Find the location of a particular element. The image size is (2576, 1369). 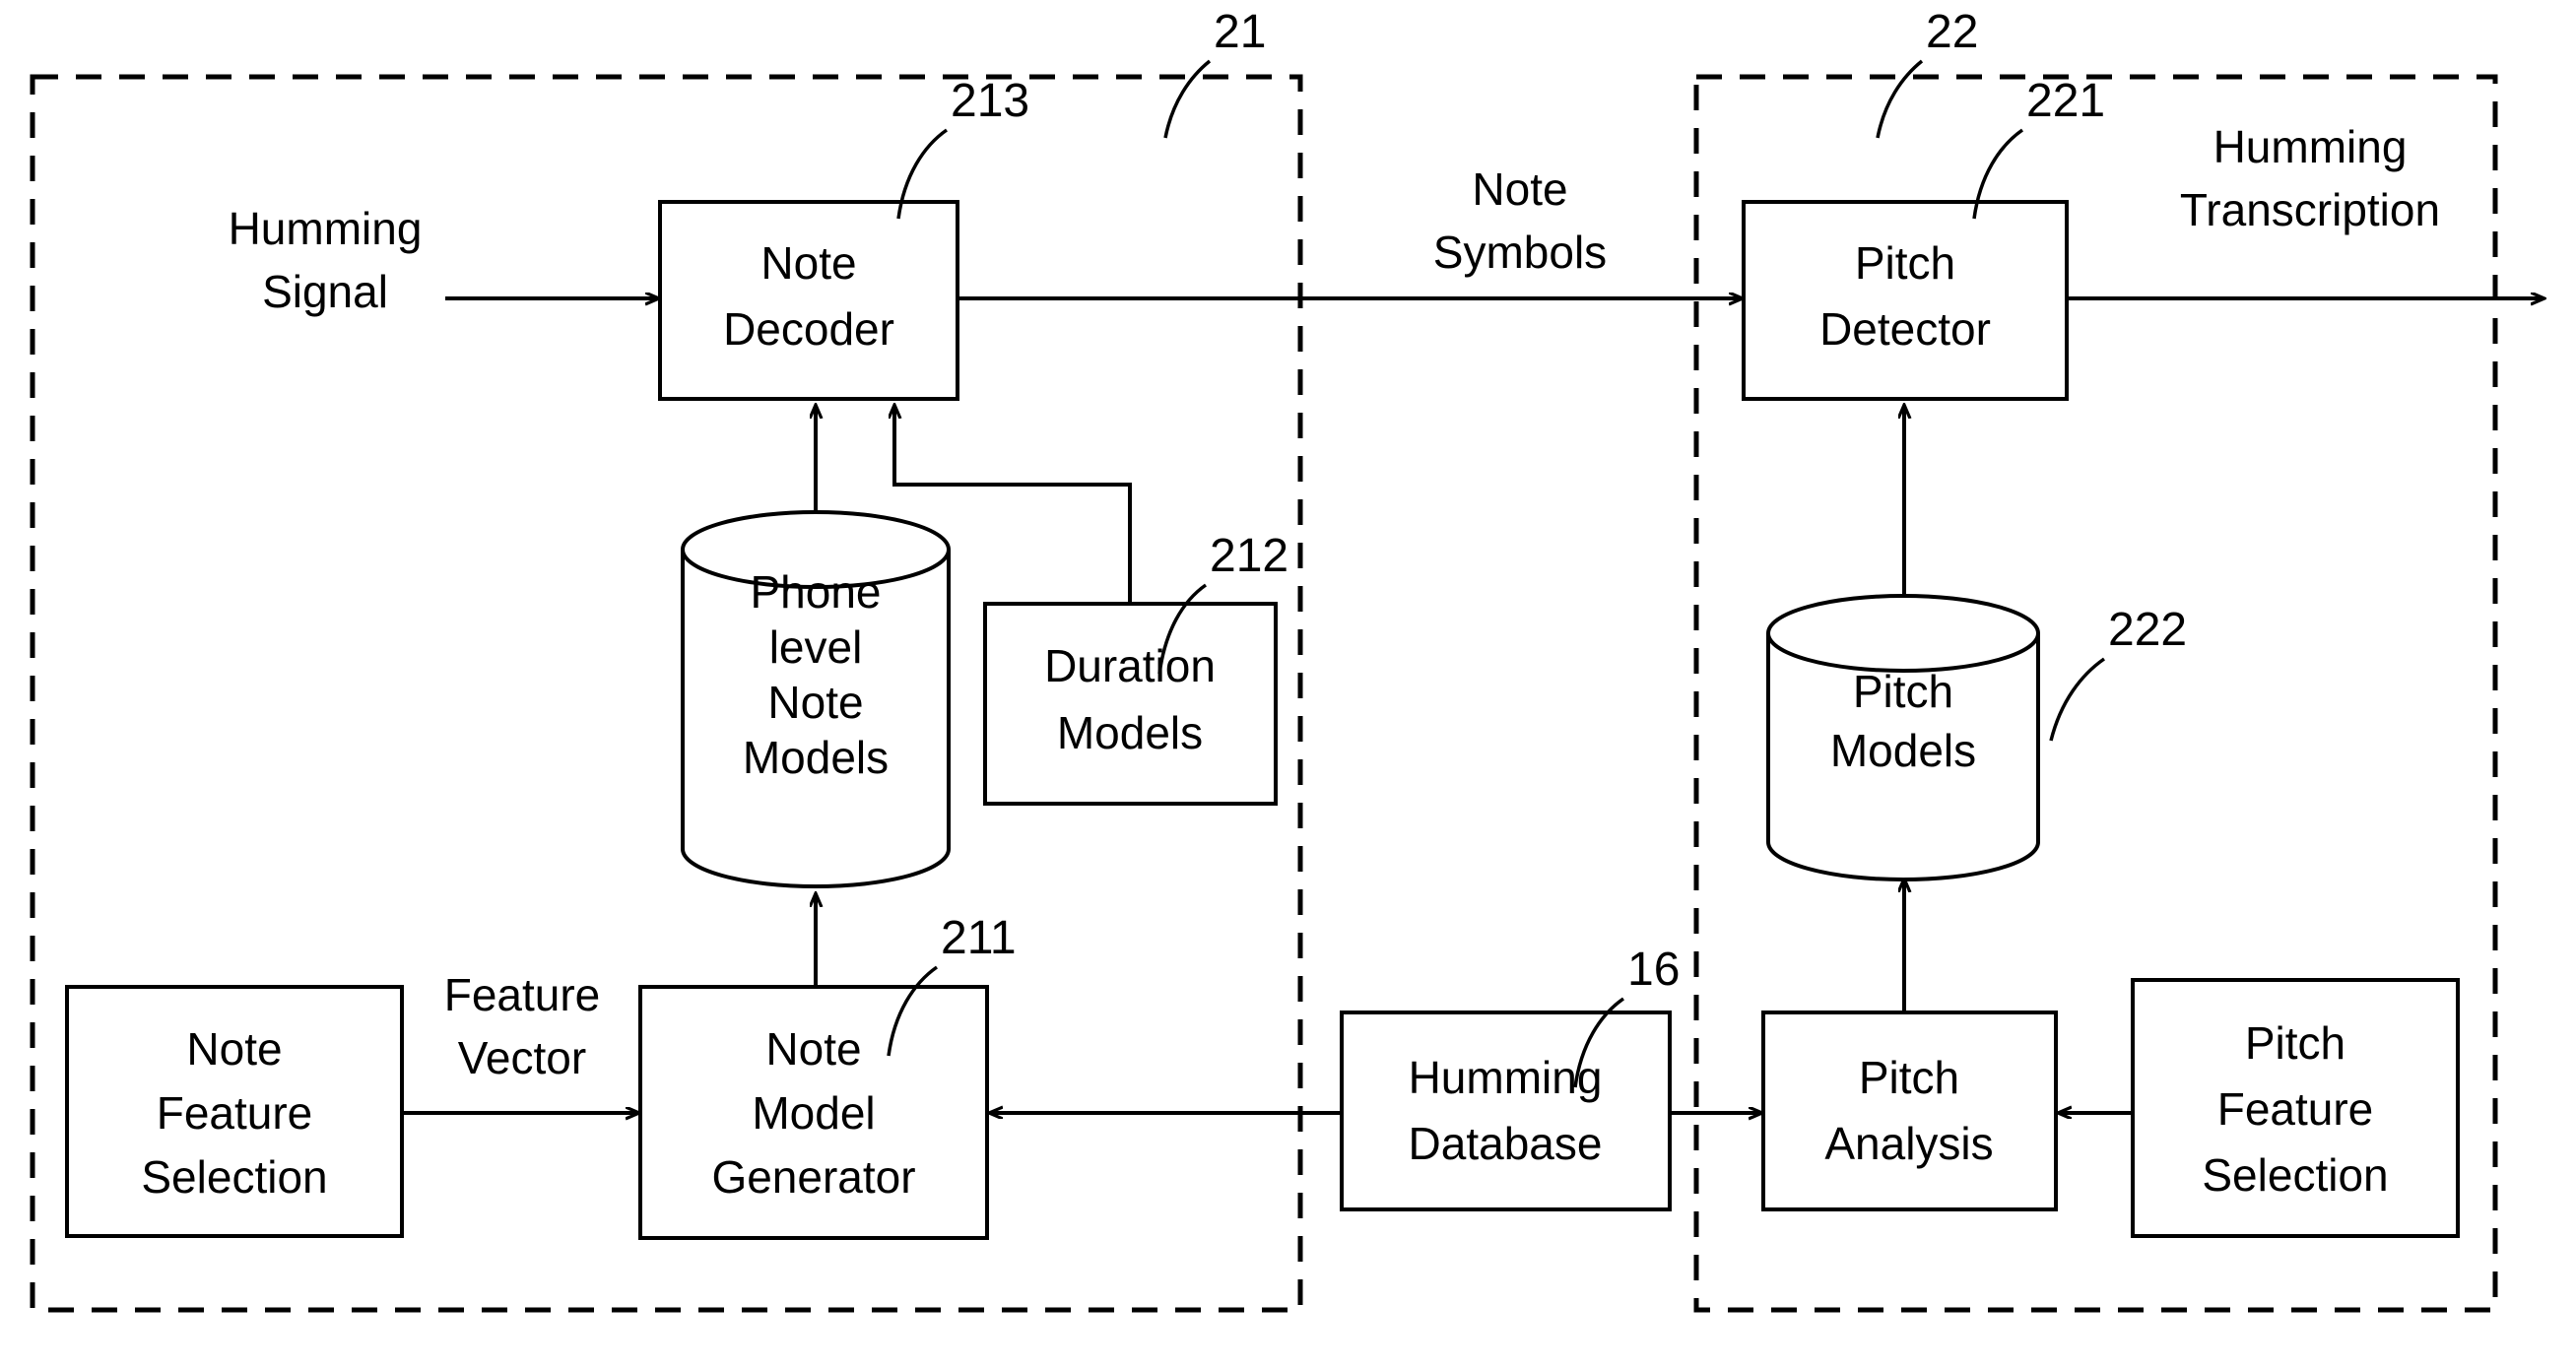

block-label-line2: Database is located at coordinates (1506, 1143).